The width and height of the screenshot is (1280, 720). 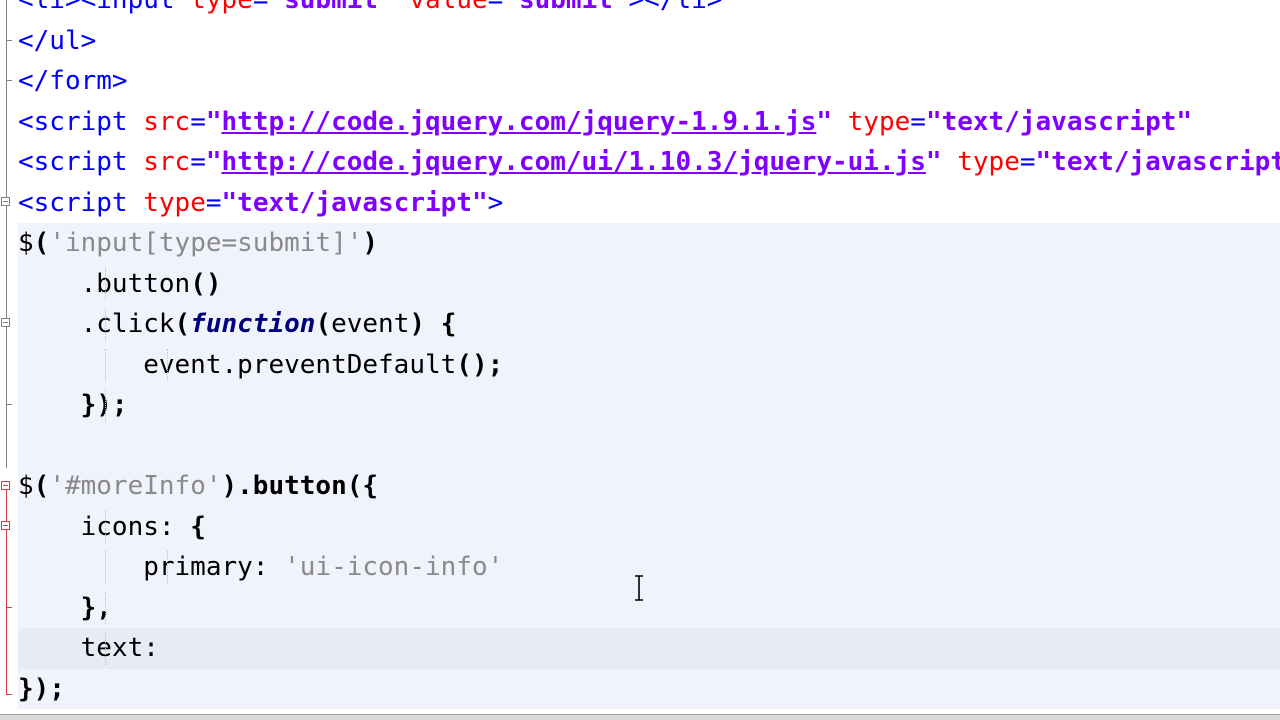 What do you see at coordinates (135, 486) in the screenshot?
I see `code-token: '#moreInfo'` at bounding box center [135, 486].